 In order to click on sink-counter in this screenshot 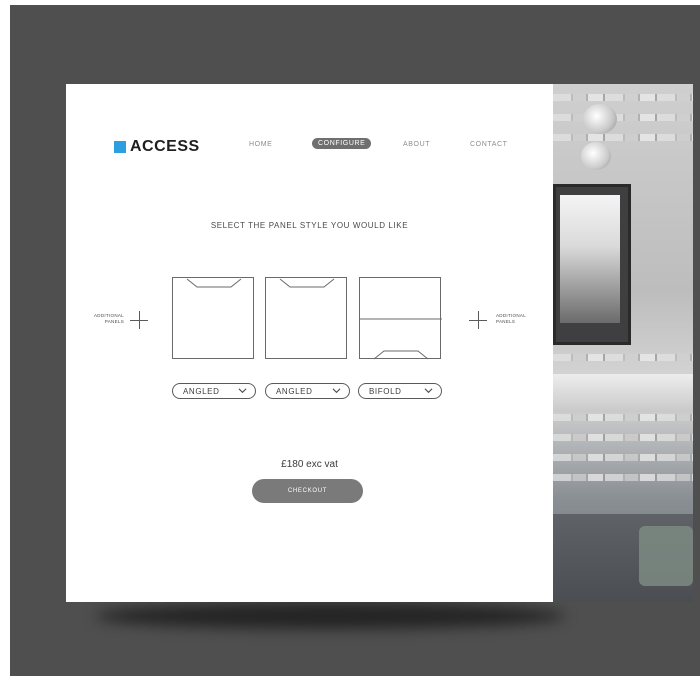, I will do `click(623, 393)`.